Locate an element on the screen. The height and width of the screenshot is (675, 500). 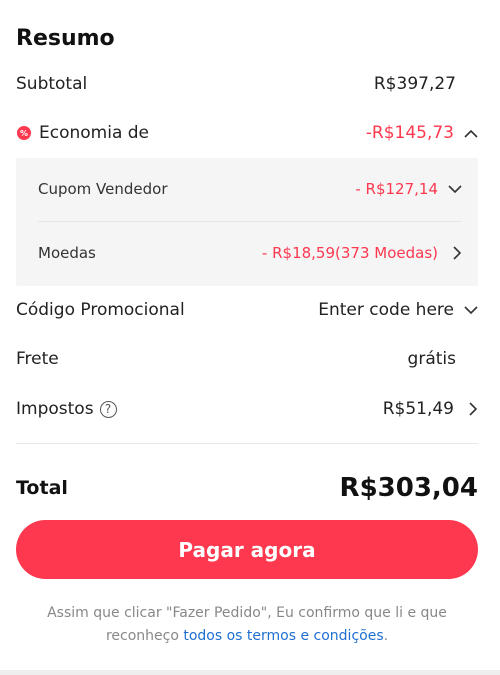
shipping-label: Frete is located at coordinates (37, 359).